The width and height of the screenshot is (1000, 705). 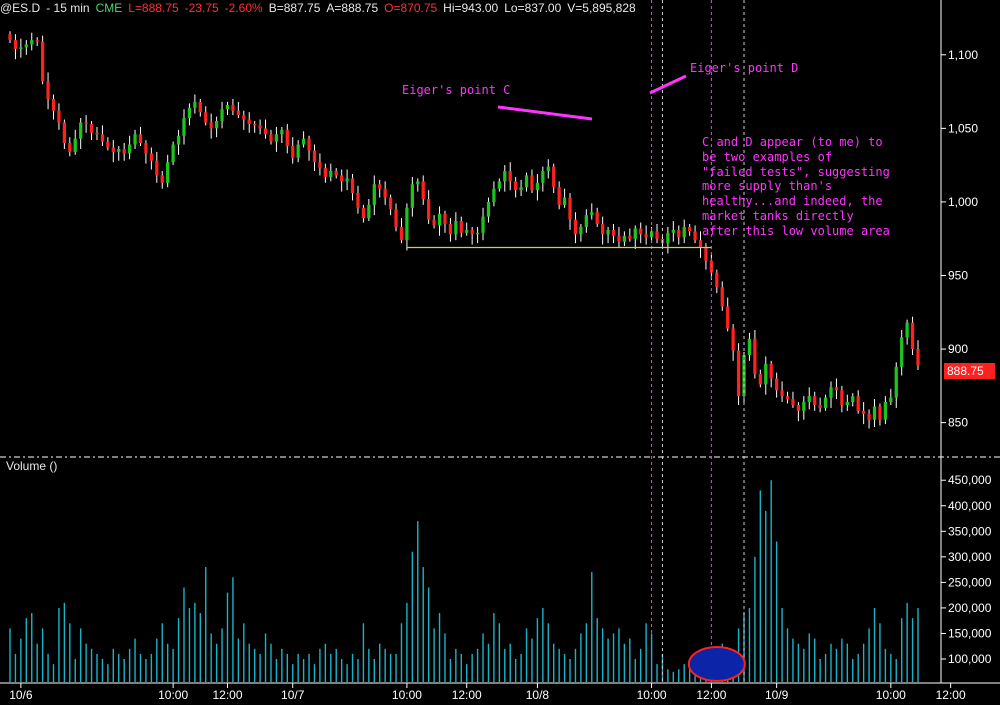 What do you see at coordinates (963, 202) in the screenshot?
I see `price-tick-label: 1,000` at bounding box center [963, 202].